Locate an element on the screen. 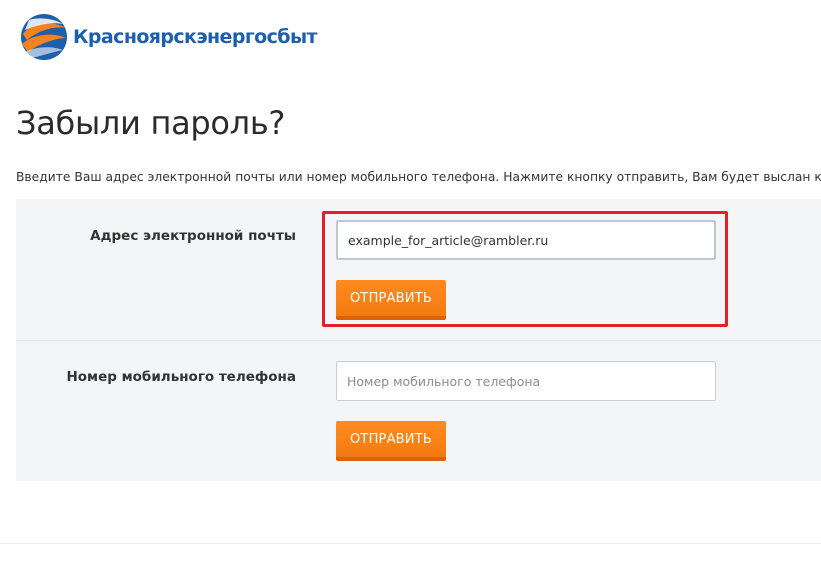 The width and height of the screenshot is (821, 584). brand-logo: Красноярскэнергосбыт is located at coordinates (168, 37).